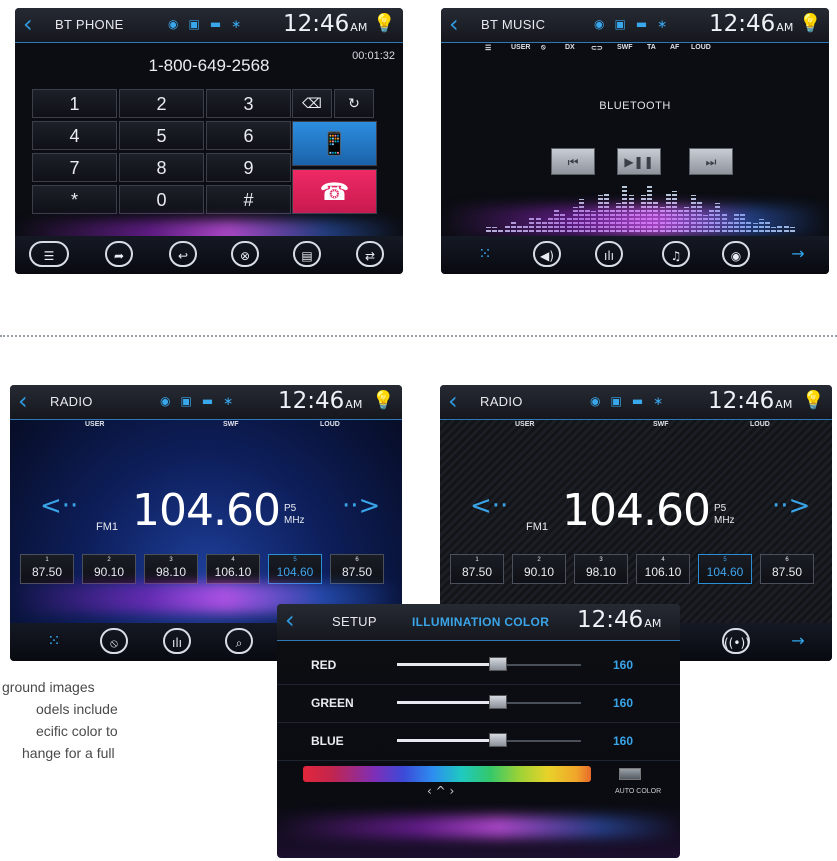 Image resolution: width=837 pixels, height=861 pixels. I want to click on volume-button: ◀), so click(547, 254).